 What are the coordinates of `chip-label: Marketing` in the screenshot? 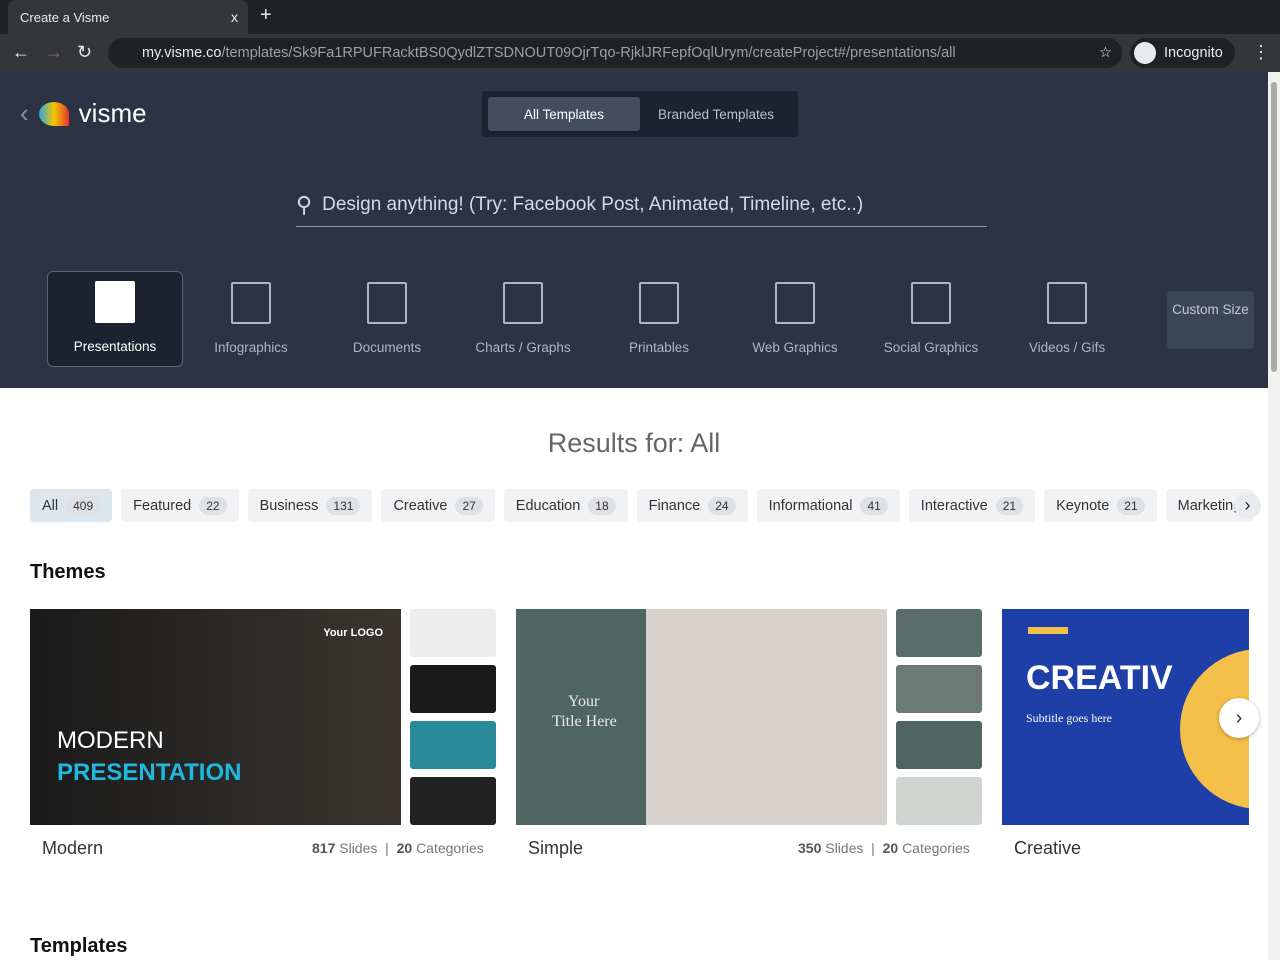 It's located at (1209, 505).